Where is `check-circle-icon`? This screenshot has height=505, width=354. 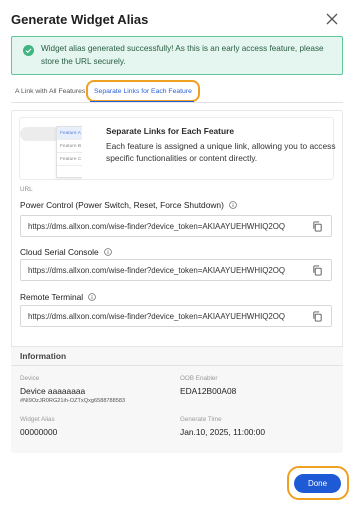
check-circle-icon is located at coordinates (28, 50).